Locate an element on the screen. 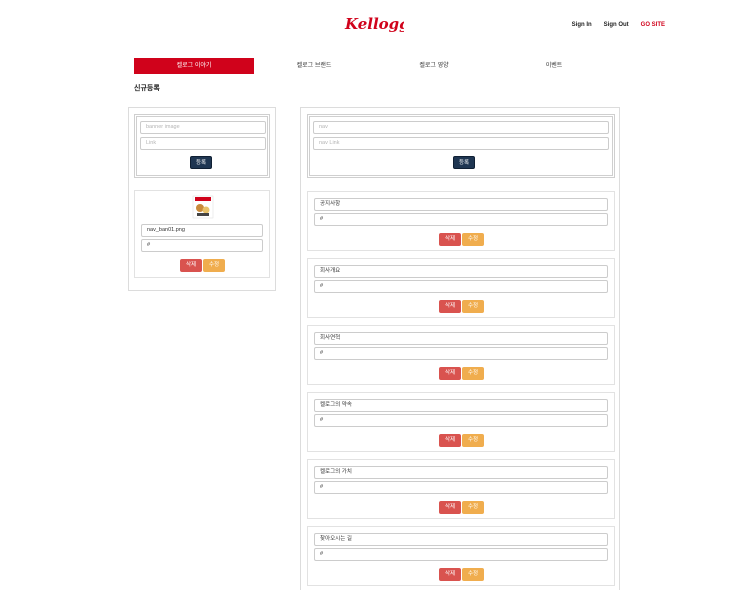  nav-item: 회사개요 # 삭제 수정 is located at coordinates (461, 288).